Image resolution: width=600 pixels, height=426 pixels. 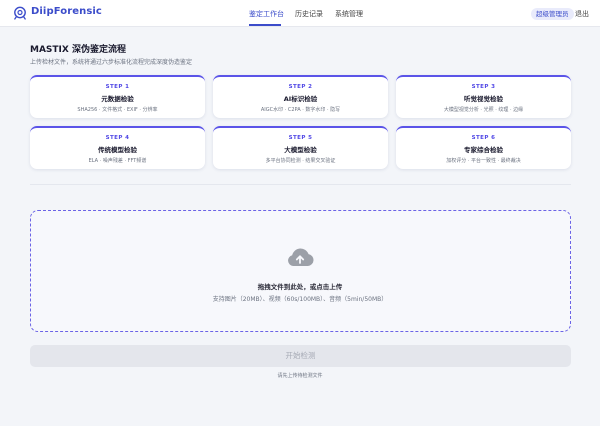 What do you see at coordinates (300, 287) in the screenshot?
I see `upload-prompt: 拖拽文件到此处，或点击上传` at bounding box center [300, 287].